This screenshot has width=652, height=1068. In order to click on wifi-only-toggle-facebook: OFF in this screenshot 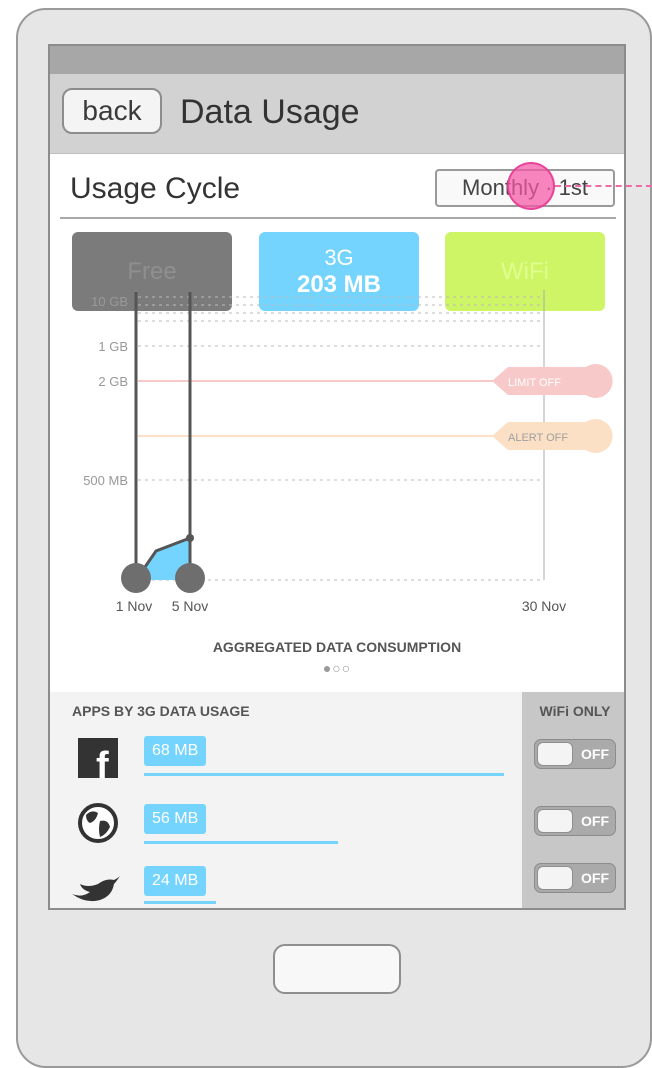, I will do `click(575, 754)`.